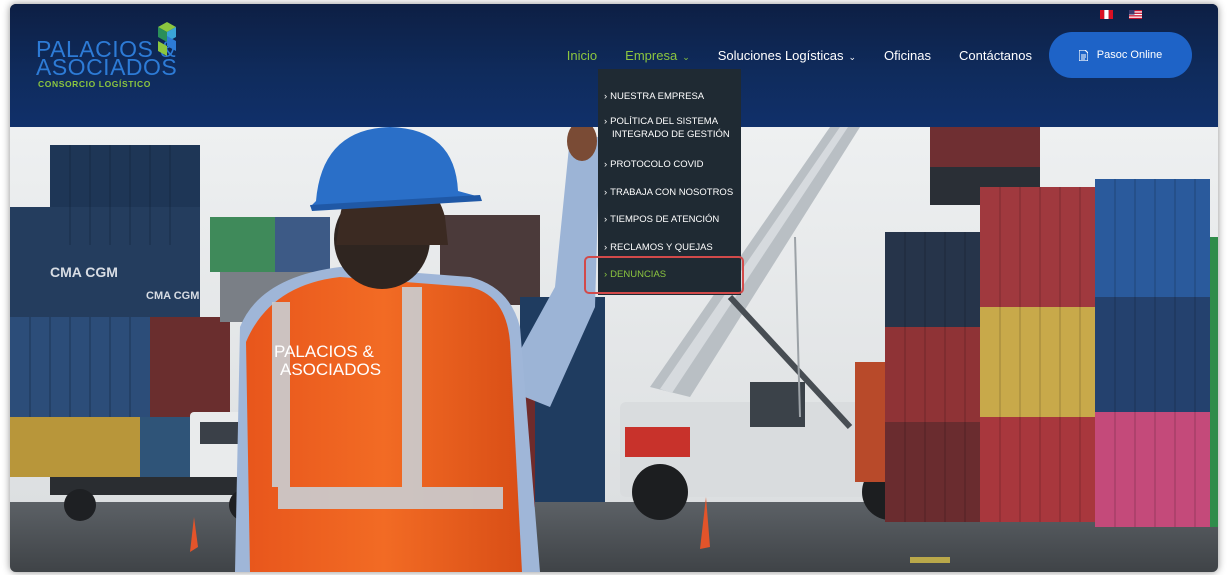 The width and height of the screenshot is (1228, 575). What do you see at coordinates (672, 192) in the screenshot?
I see `menu-item-label: TRABAJA CON NOSOTROS` at bounding box center [672, 192].